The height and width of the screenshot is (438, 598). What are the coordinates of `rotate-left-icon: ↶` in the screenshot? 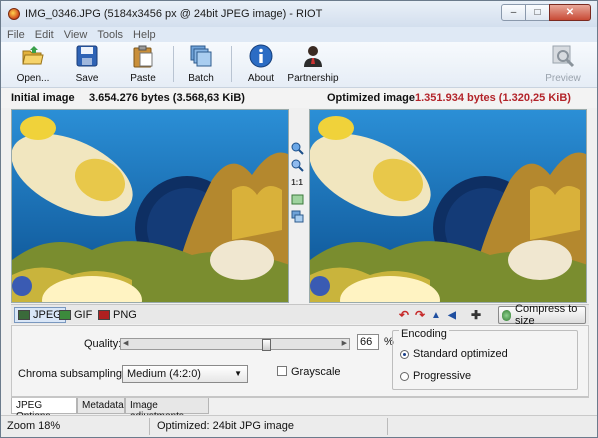 It's located at (404, 315).